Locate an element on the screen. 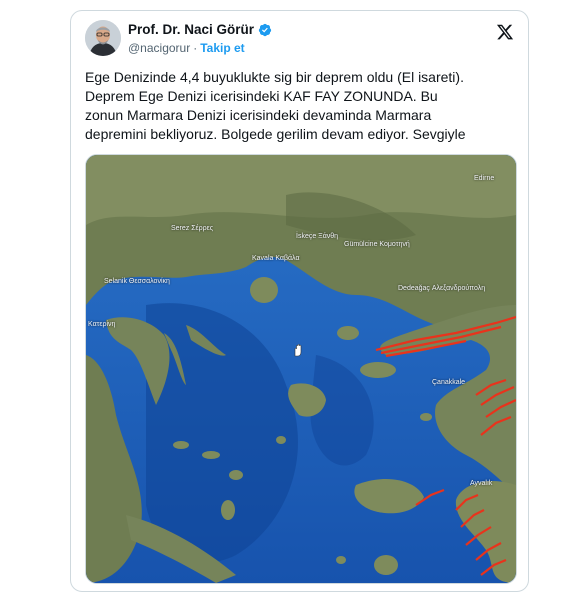  map-label-katerini: Κατερίνη is located at coordinates (102, 324).